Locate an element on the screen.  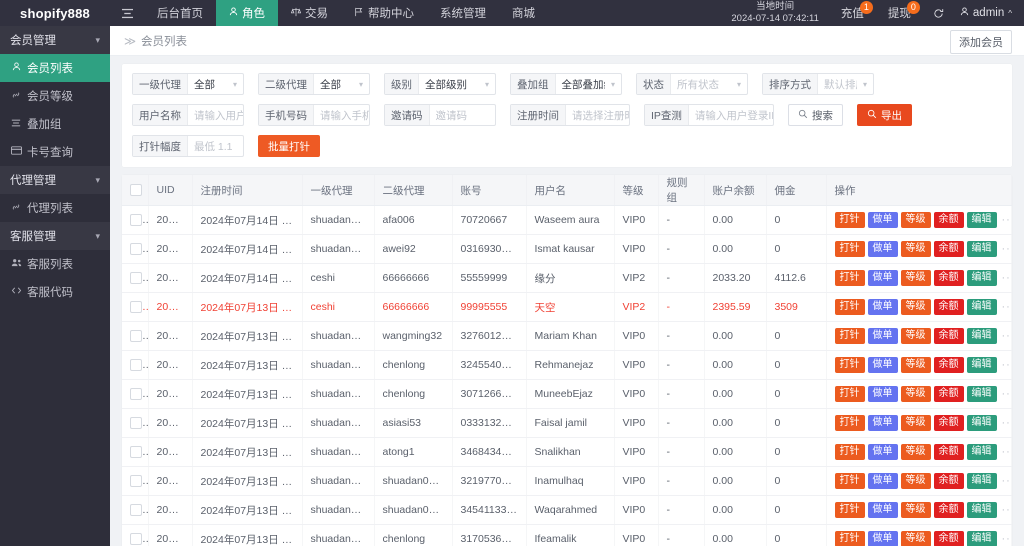
sidebar-item-agent-list: 代理列表 is located at coordinates (55, 208).